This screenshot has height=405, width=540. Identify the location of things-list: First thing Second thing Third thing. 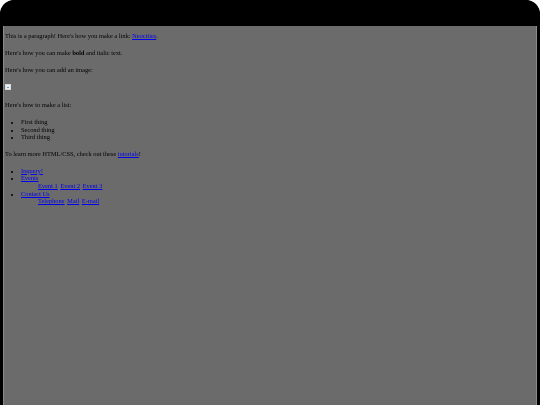
(265, 130).